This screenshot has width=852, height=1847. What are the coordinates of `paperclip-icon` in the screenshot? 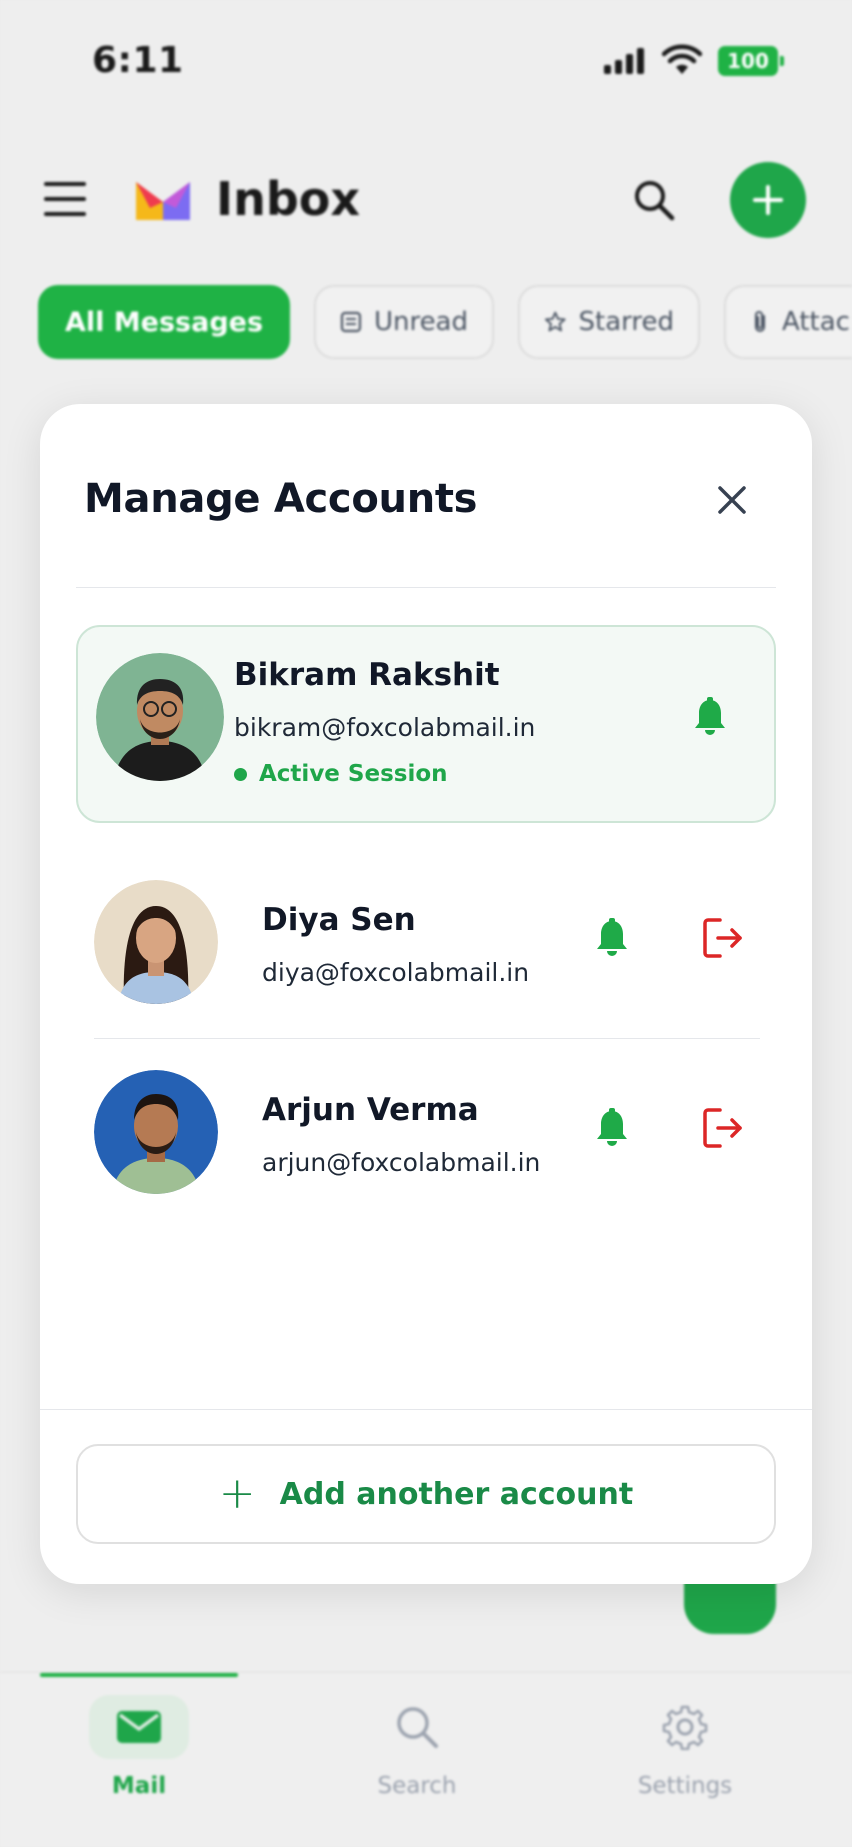 It's located at (760, 321).